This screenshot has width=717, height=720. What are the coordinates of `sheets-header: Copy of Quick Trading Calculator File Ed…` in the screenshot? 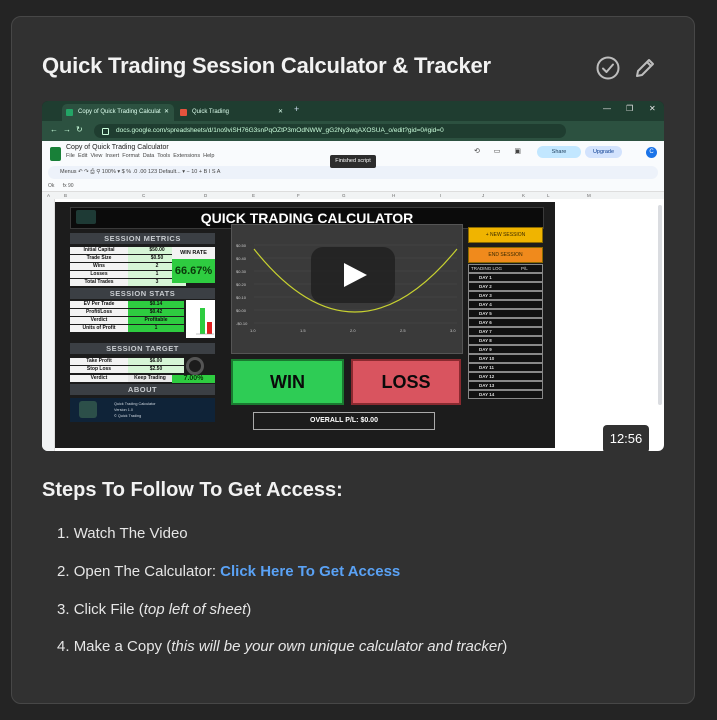 It's located at (353, 170).